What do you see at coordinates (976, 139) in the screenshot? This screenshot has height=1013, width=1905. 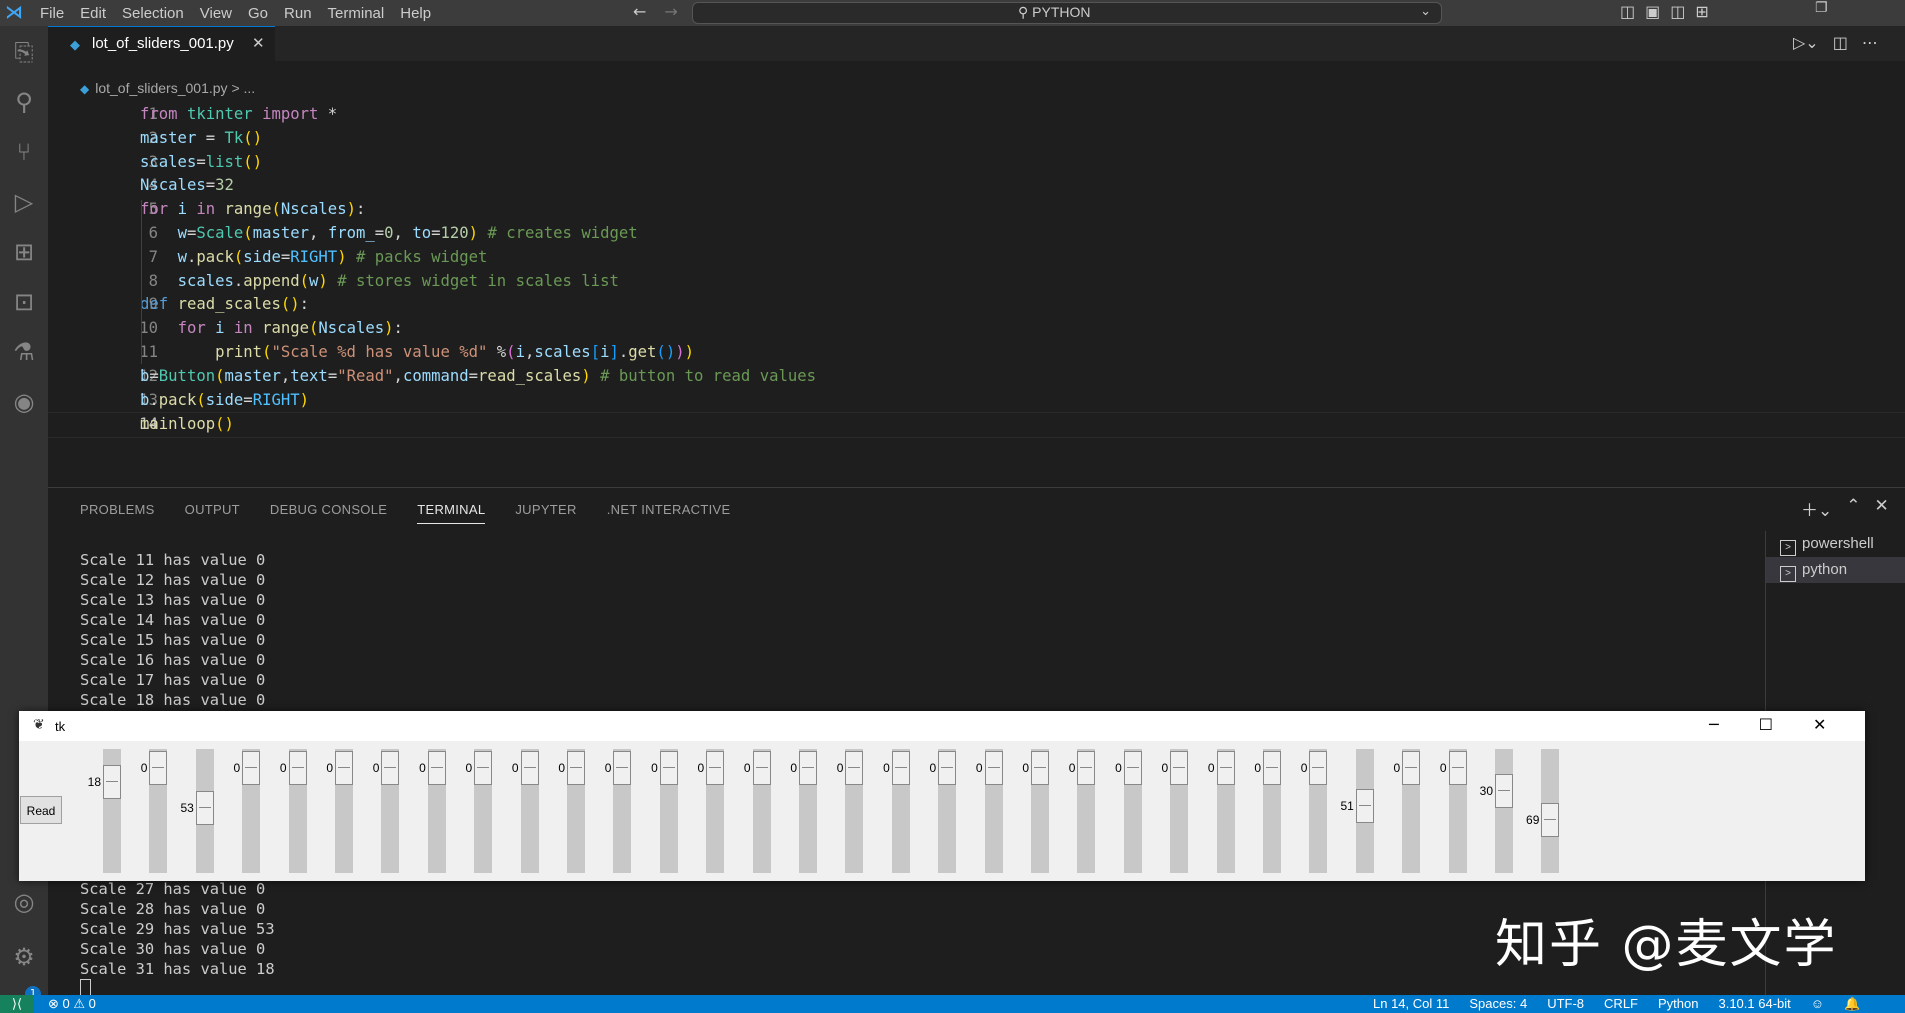 I see `code-line: 2 master = Tk()` at bounding box center [976, 139].